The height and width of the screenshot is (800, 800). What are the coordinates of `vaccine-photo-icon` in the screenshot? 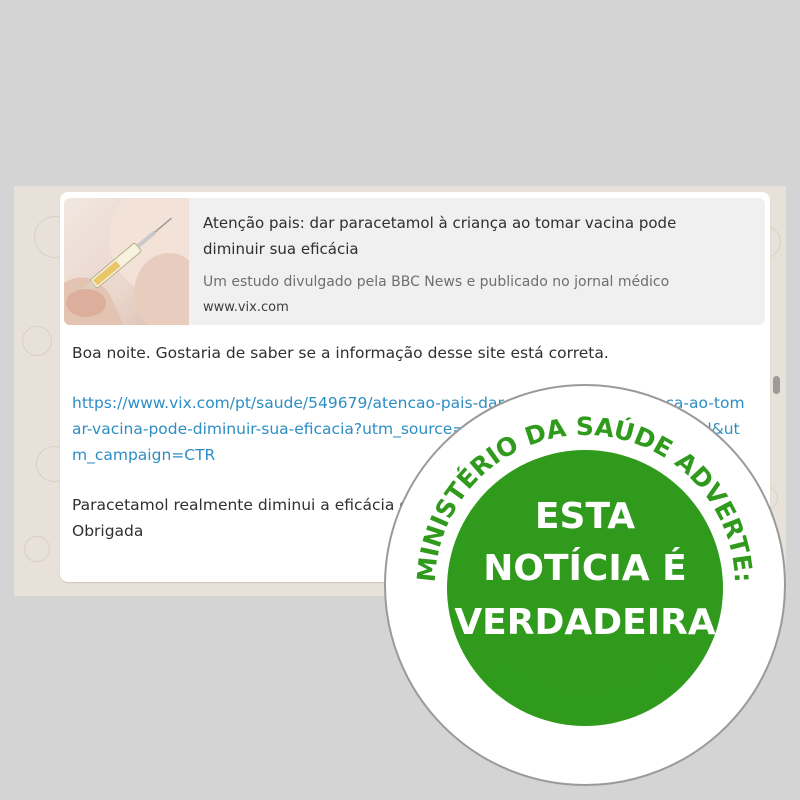 It's located at (136, 261).